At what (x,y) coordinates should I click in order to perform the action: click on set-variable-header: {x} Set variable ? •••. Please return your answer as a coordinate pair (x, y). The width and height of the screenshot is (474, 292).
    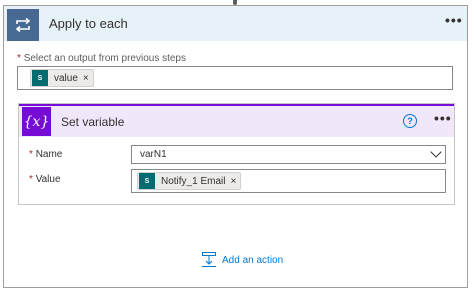
    Looking at the image, I should click on (236, 120).